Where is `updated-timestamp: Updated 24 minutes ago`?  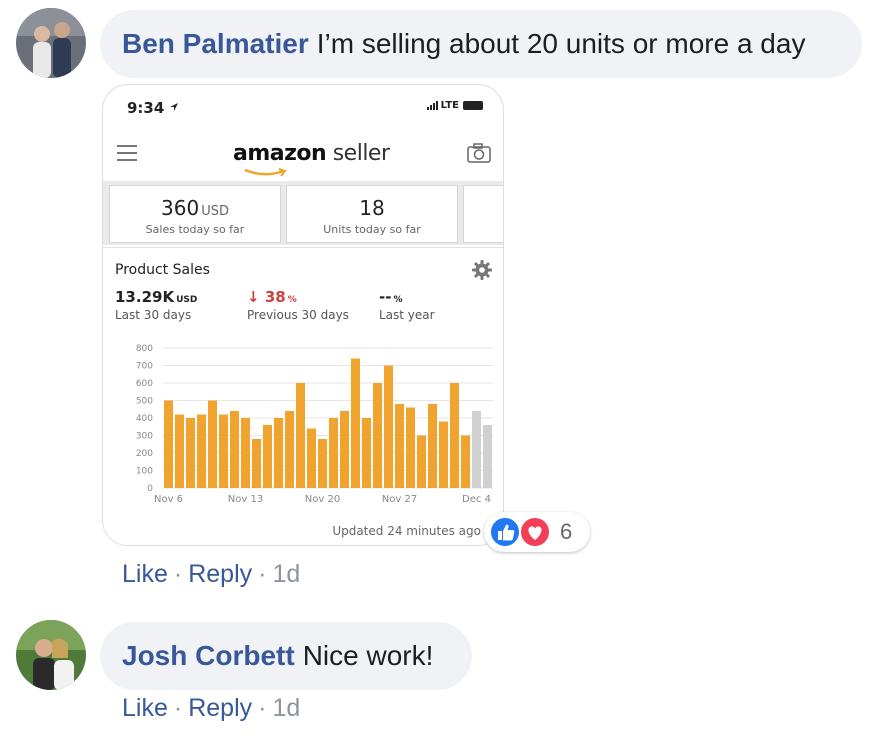 updated-timestamp: Updated 24 minutes ago is located at coordinates (406, 531).